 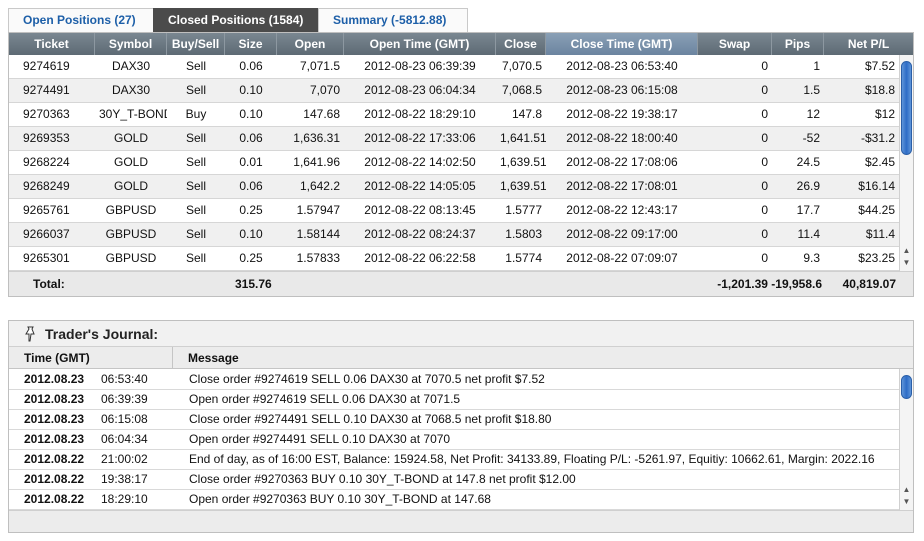 What do you see at coordinates (420, 44) in the screenshot?
I see `col-open-time: Open Time (GMT)` at bounding box center [420, 44].